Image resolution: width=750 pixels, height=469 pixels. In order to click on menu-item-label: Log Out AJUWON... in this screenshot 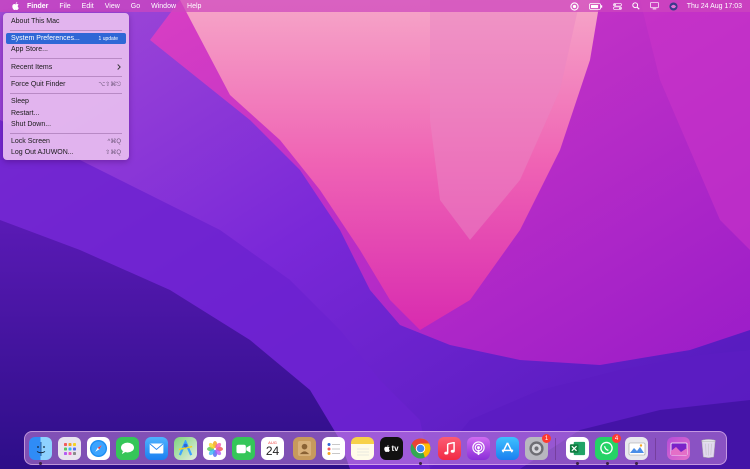, I will do `click(42, 152)`.